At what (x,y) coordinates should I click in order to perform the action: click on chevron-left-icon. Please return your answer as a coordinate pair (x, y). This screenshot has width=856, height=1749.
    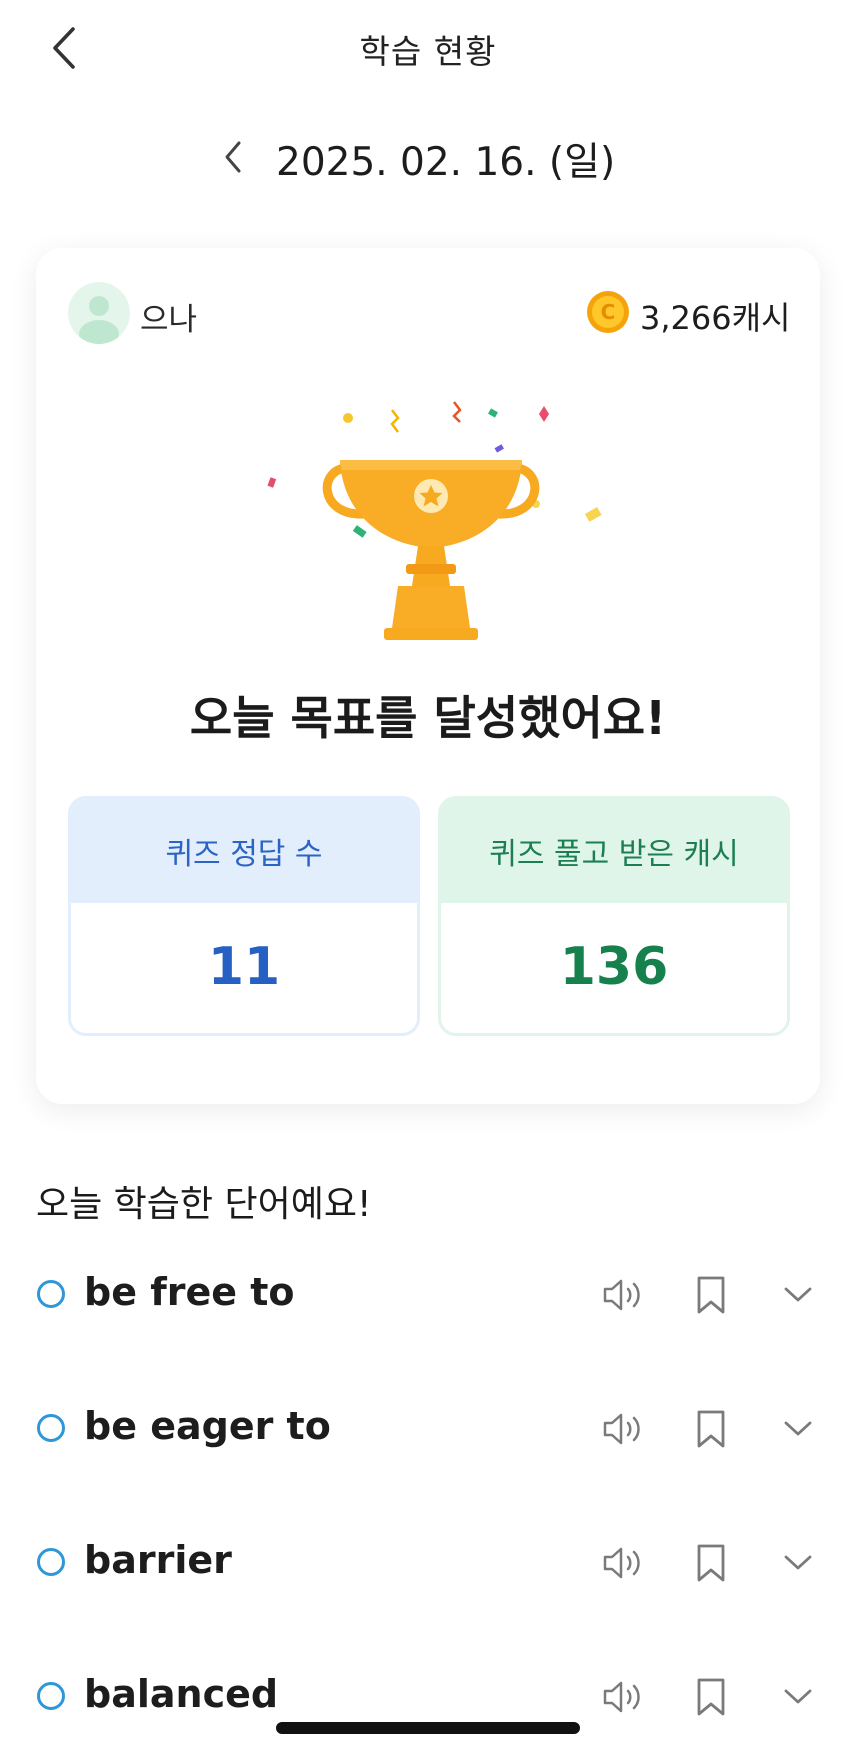
    Looking at the image, I should click on (233, 157).